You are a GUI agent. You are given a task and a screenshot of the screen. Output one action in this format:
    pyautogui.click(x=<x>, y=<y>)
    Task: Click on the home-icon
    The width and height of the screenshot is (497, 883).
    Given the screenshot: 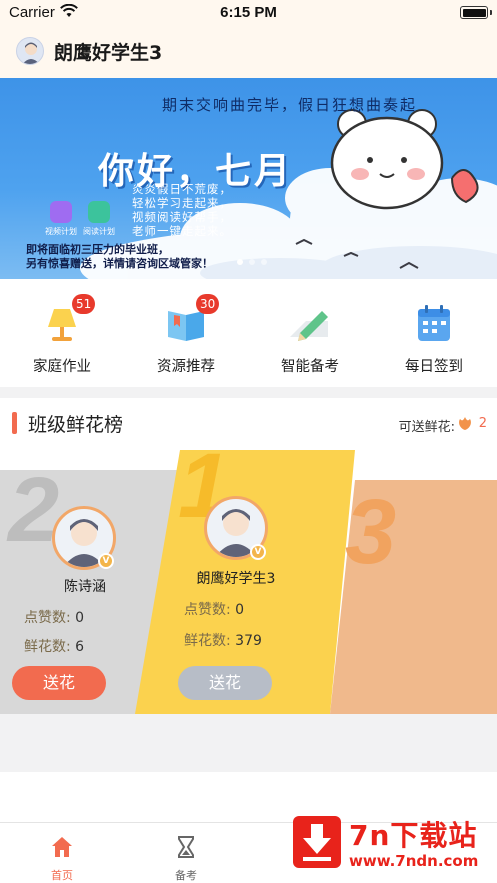 What is the action you would take?
    pyautogui.click(x=62, y=847)
    